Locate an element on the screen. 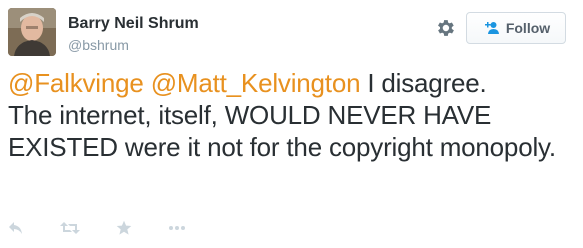  user-handle: @bshrum is located at coordinates (133, 45).